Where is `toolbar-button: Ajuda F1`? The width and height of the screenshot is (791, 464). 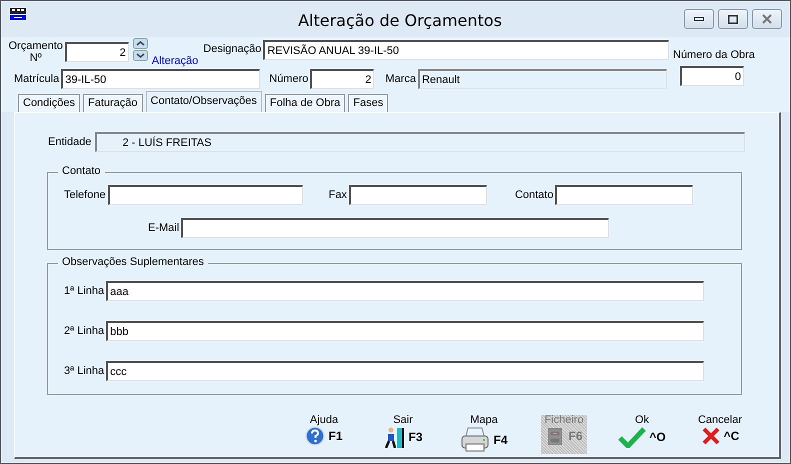 toolbar-button: Ajuda F1 is located at coordinates (324, 434).